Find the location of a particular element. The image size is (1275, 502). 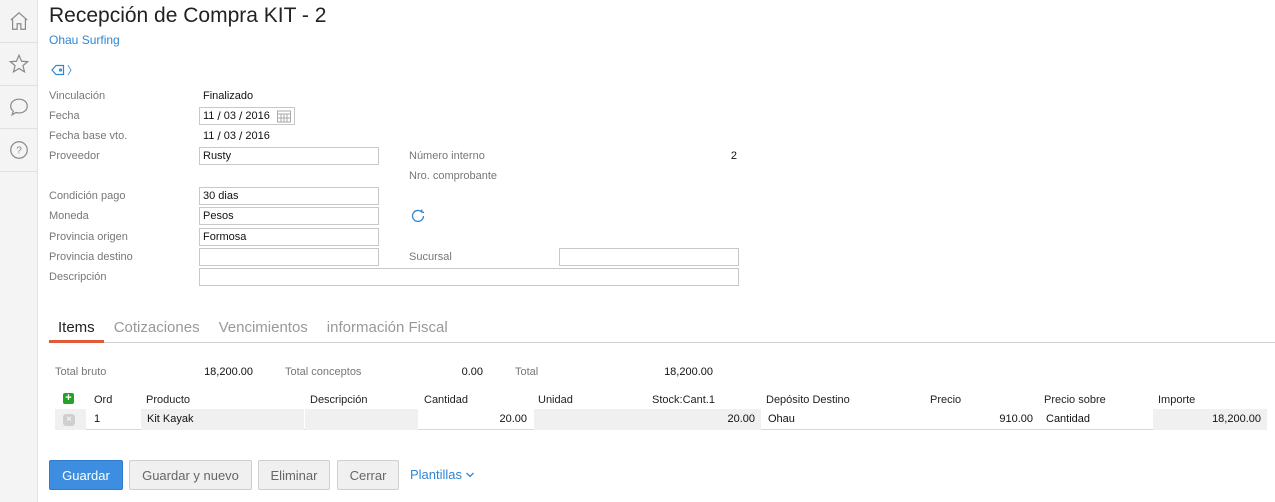

sucursal-label: Sucursal is located at coordinates (430, 257).